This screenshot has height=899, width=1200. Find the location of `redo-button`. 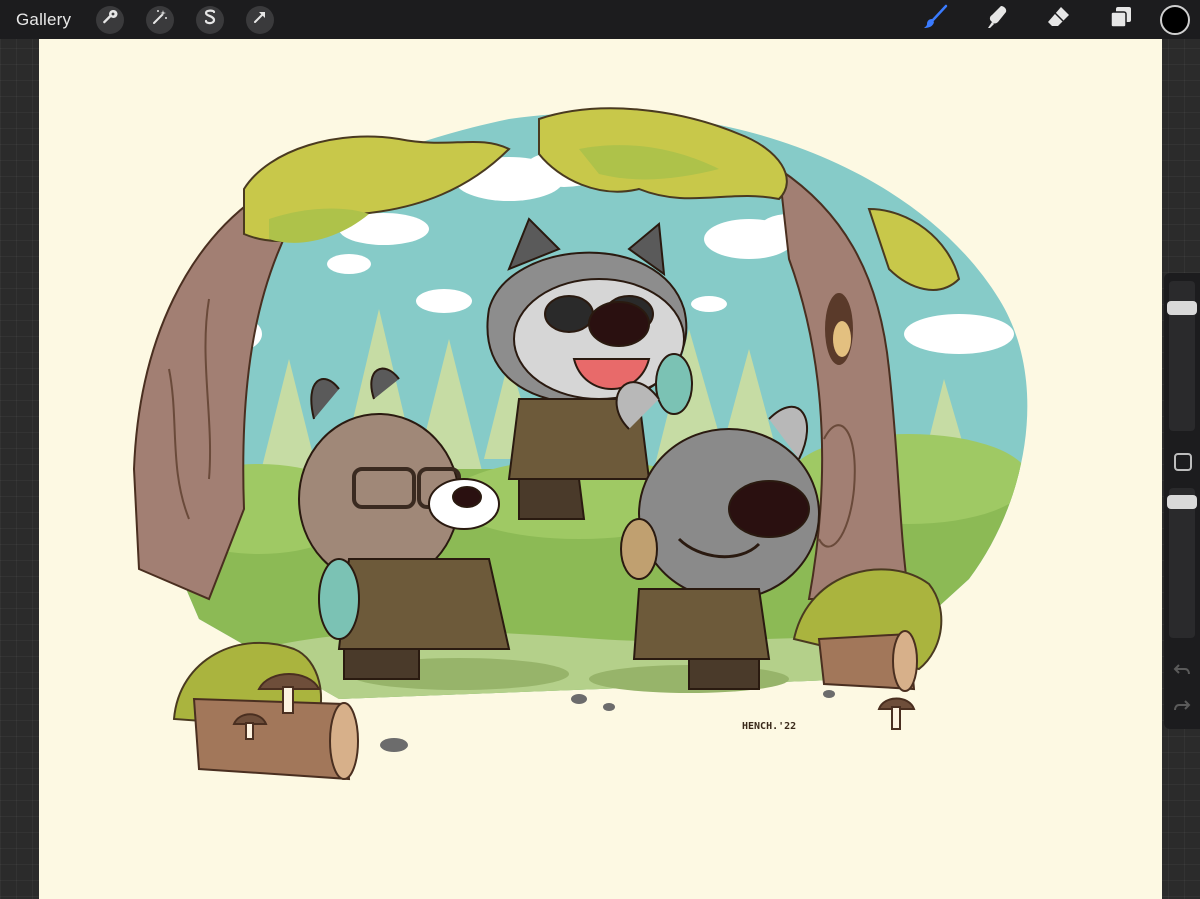

redo-button is located at coordinates (1182, 706).